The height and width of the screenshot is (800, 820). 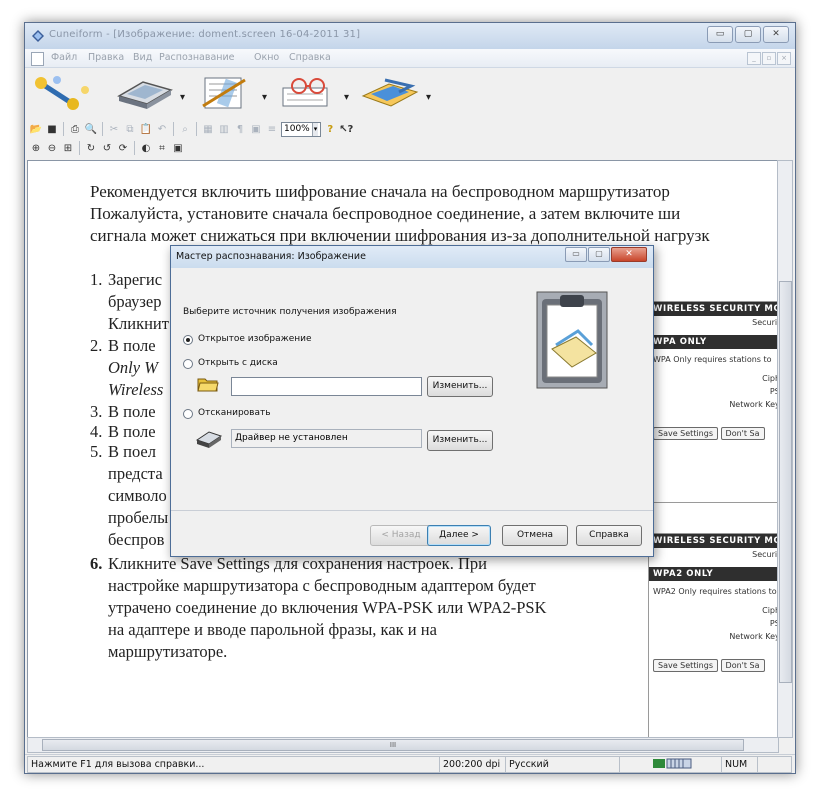 I want to click on status-dpi: 200:200 dpi, so click(x=472, y=764).